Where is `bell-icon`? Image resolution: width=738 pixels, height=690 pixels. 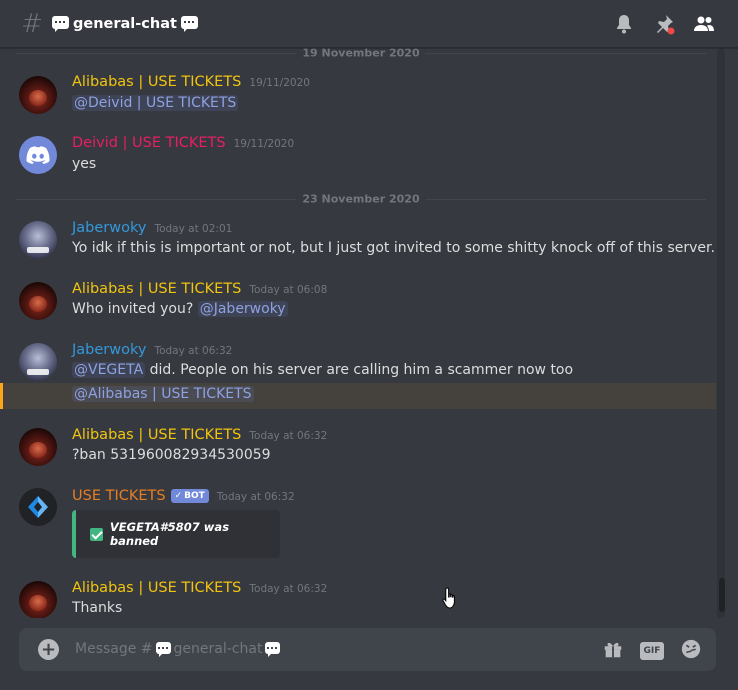 bell-icon is located at coordinates (624, 24).